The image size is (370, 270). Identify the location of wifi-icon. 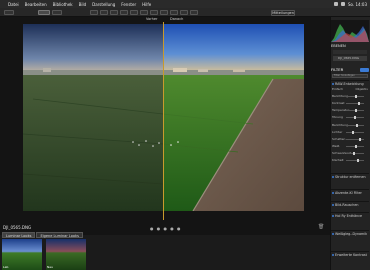
(336, 4).